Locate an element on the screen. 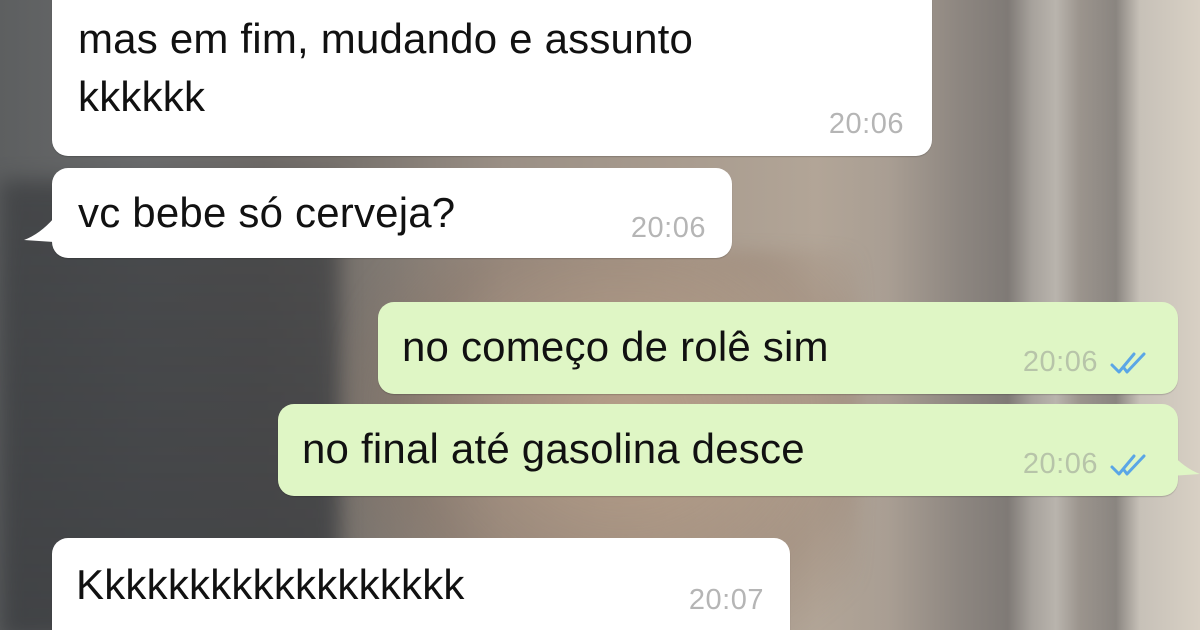  incoming-message-bubble: vc bebe só cerveja? 20:06 is located at coordinates (392, 213).